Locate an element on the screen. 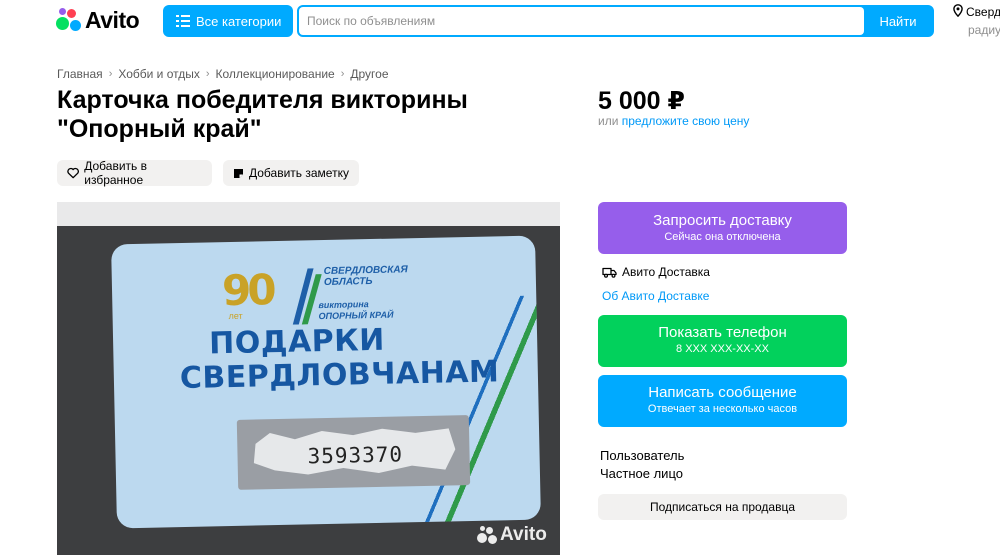  logo-dots-icon is located at coordinates (69, 20).